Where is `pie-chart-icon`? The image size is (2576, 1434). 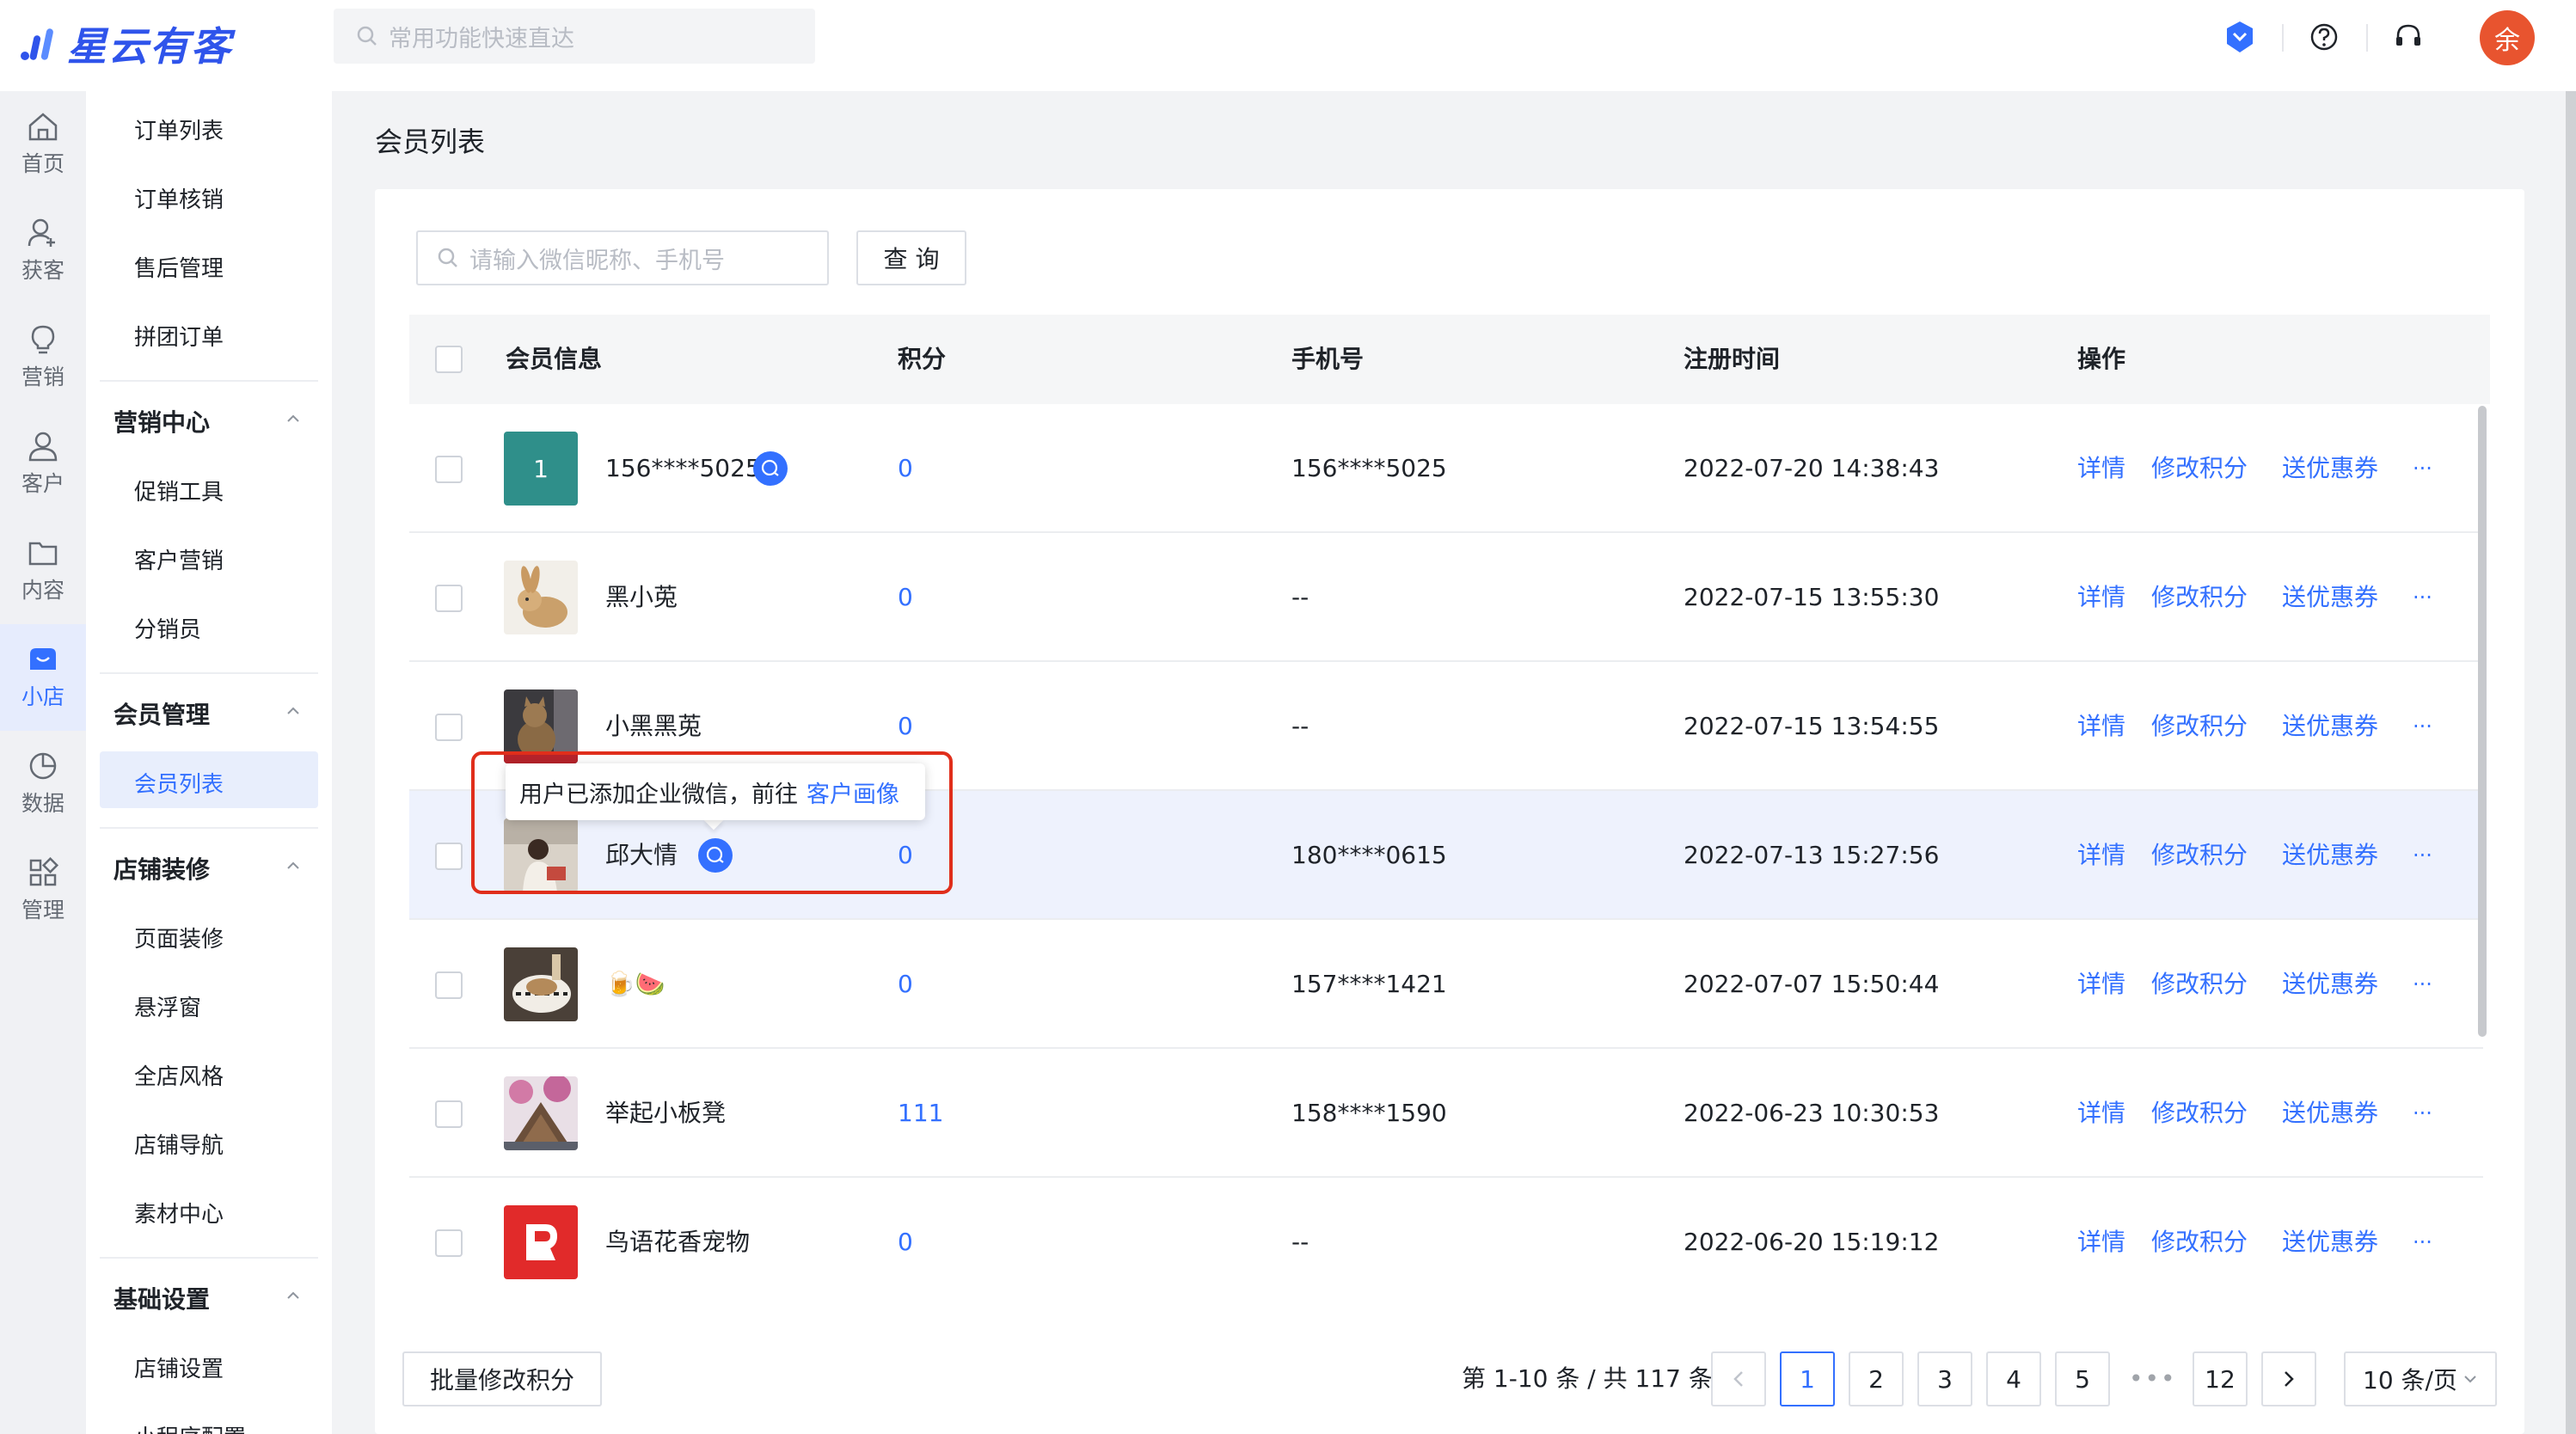
pie-chart-icon is located at coordinates (43, 766).